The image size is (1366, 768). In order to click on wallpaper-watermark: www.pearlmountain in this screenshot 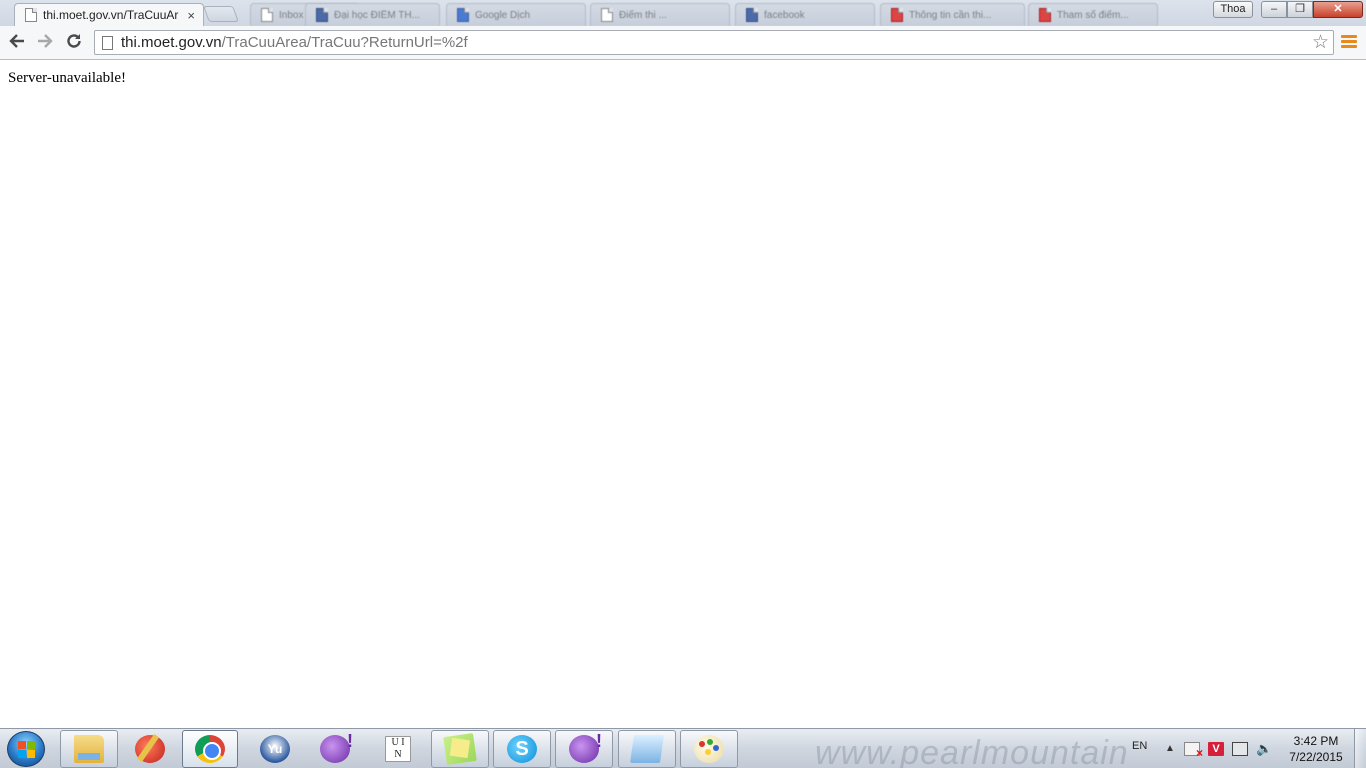, I will do `click(972, 751)`.